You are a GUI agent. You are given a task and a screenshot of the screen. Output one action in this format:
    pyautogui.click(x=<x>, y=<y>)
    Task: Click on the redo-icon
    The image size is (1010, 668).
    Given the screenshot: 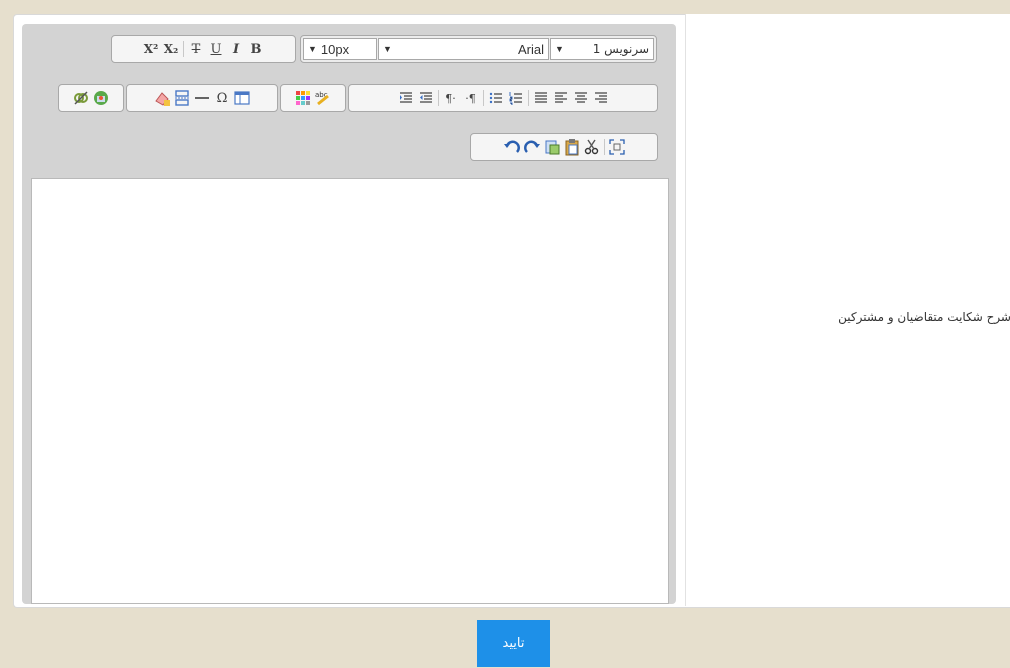 What is the action you would take?
    pyautogui.click(x=531, y=146)
    